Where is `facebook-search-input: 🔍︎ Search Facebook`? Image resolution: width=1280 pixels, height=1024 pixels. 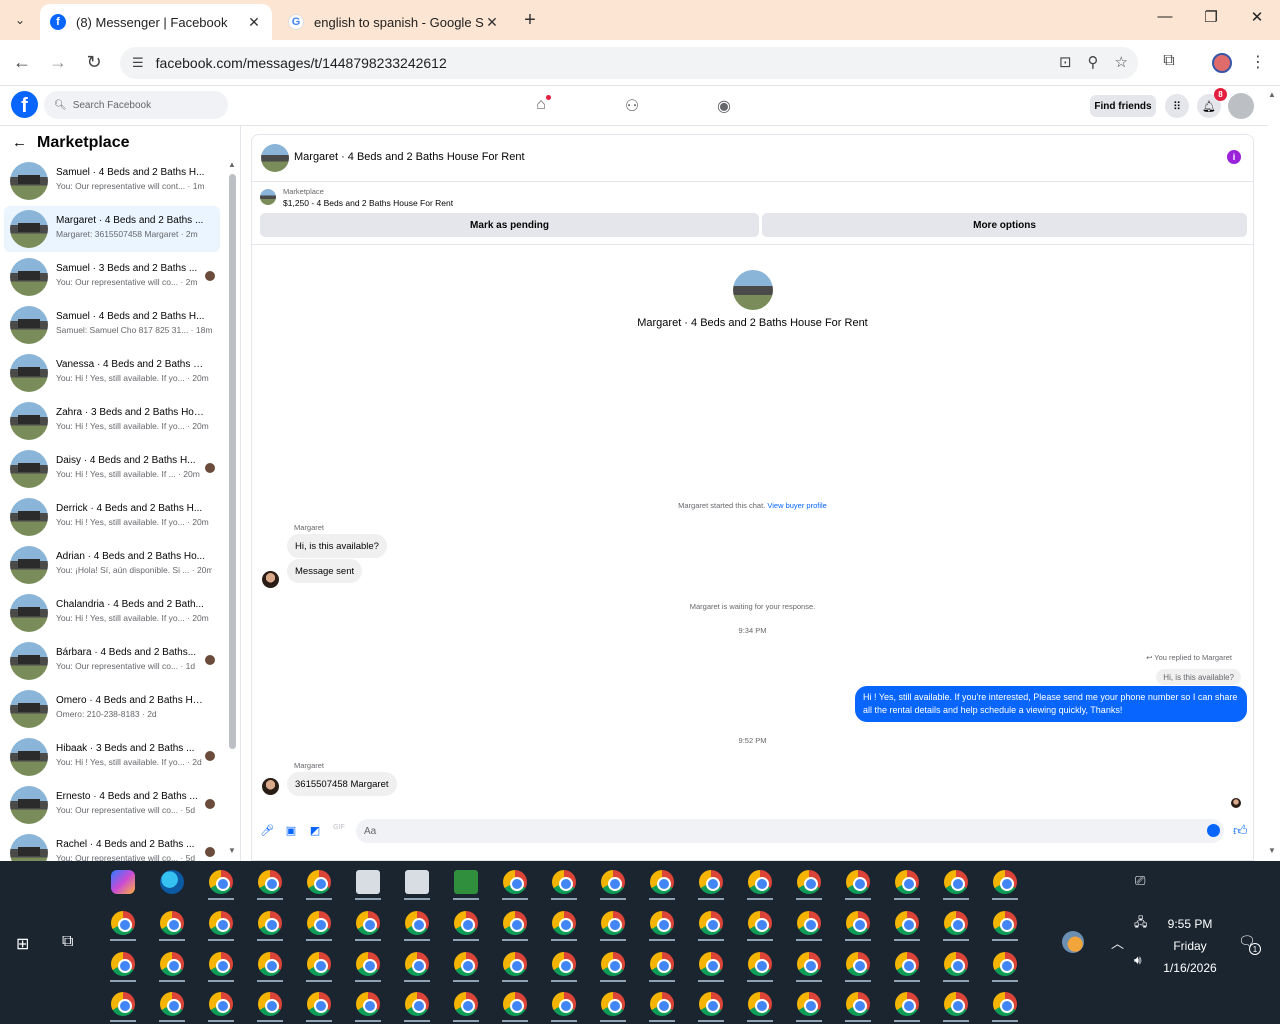
facebook-search-input: 🔍︎ Search Facebook is located at coordinates (136, 105).